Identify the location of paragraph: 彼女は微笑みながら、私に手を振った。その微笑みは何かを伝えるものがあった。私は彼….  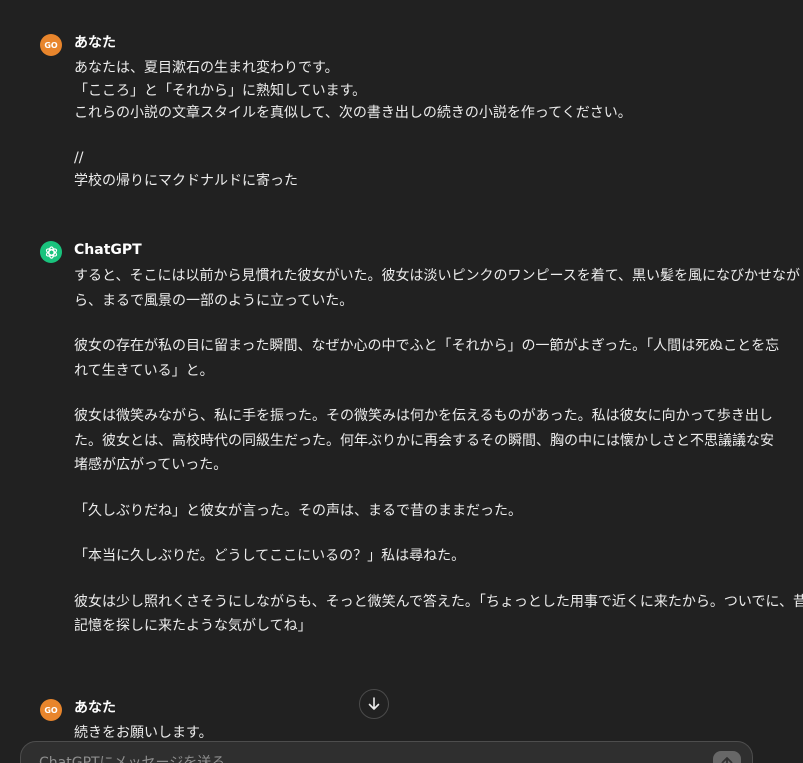
(424, 441).